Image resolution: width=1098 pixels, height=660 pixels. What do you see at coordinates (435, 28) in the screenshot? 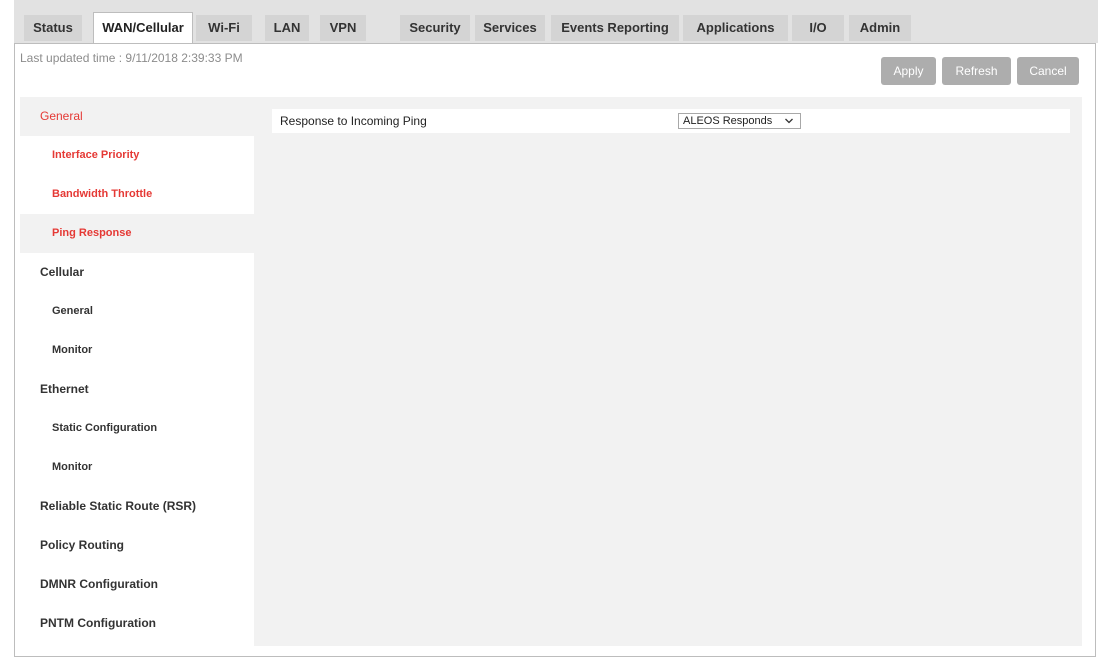
I see `tab-security: Security` at bounding box center [435, 28].